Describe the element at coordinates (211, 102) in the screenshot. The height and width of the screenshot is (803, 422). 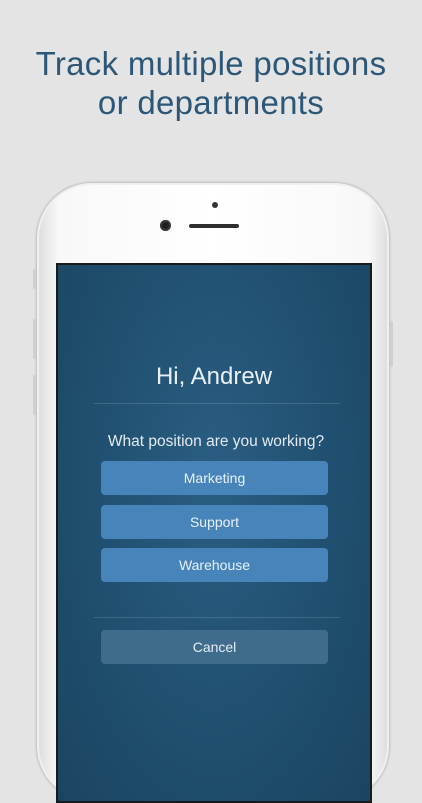
I see `headline-line-2: or departments` at that location.